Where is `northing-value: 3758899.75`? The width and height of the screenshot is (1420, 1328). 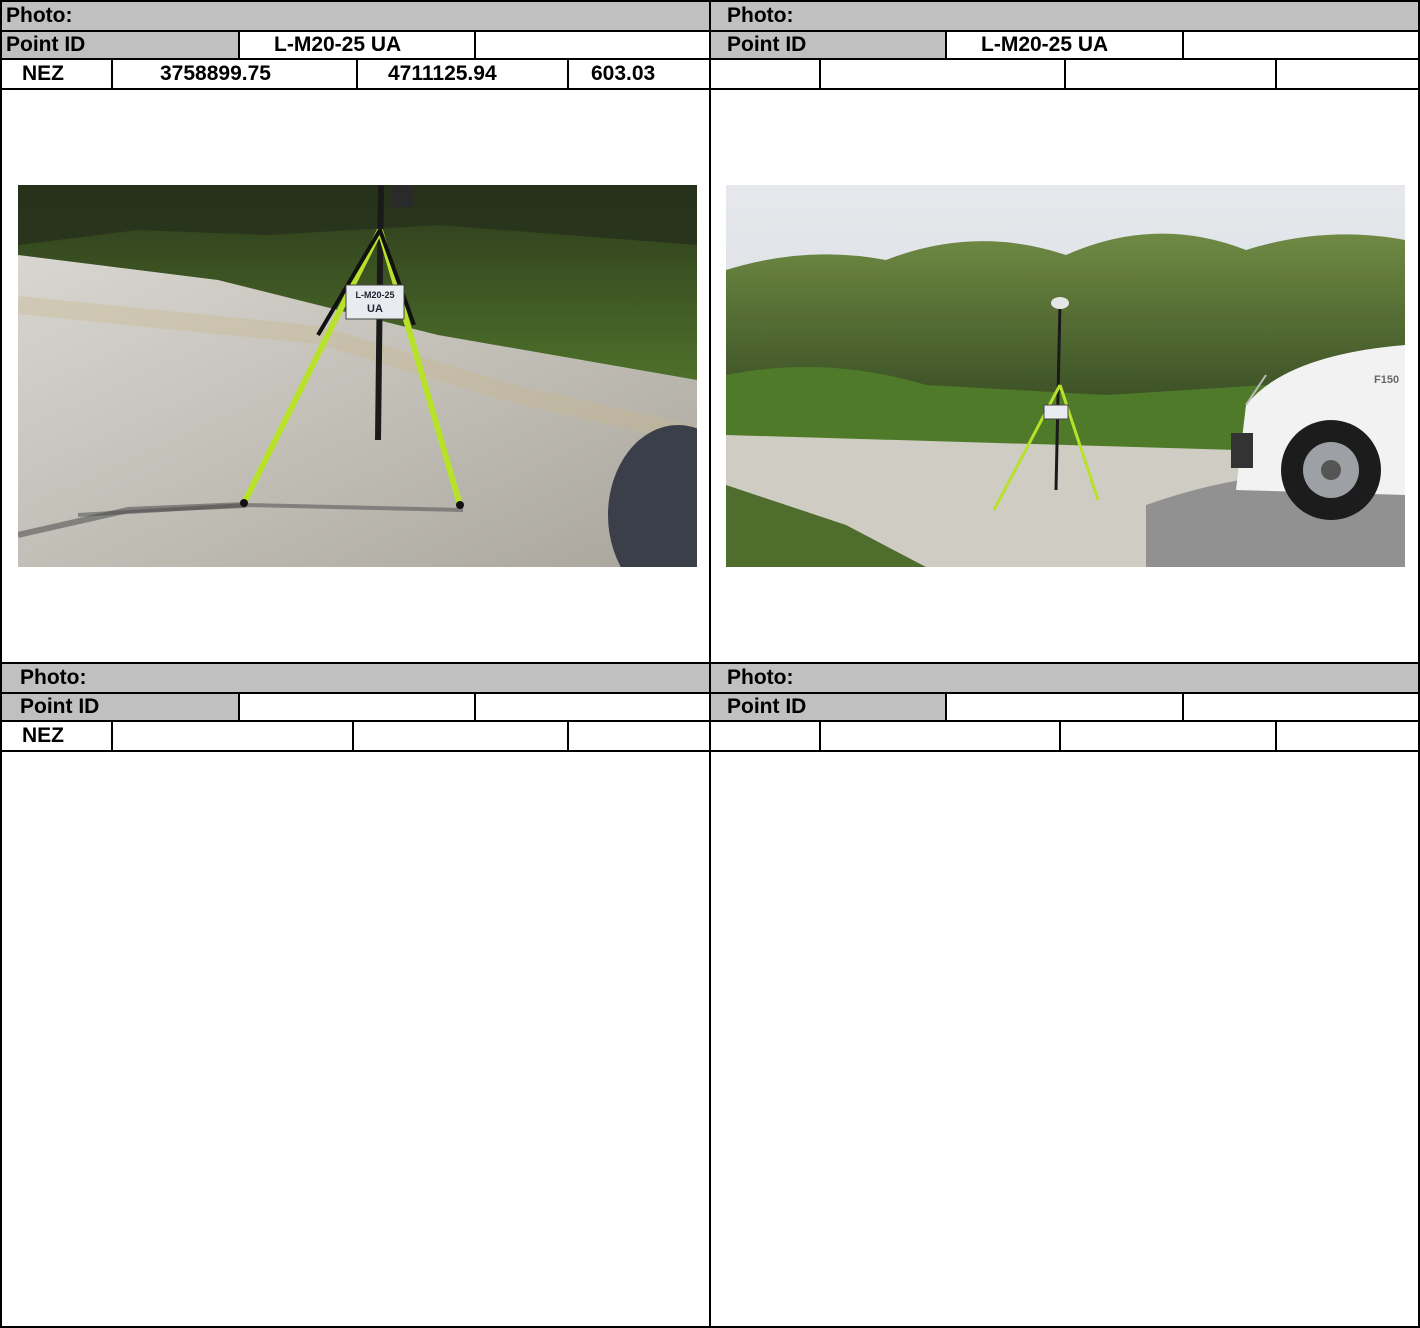 northing-value: 3758899.75 is located at coordinates (215, 73).